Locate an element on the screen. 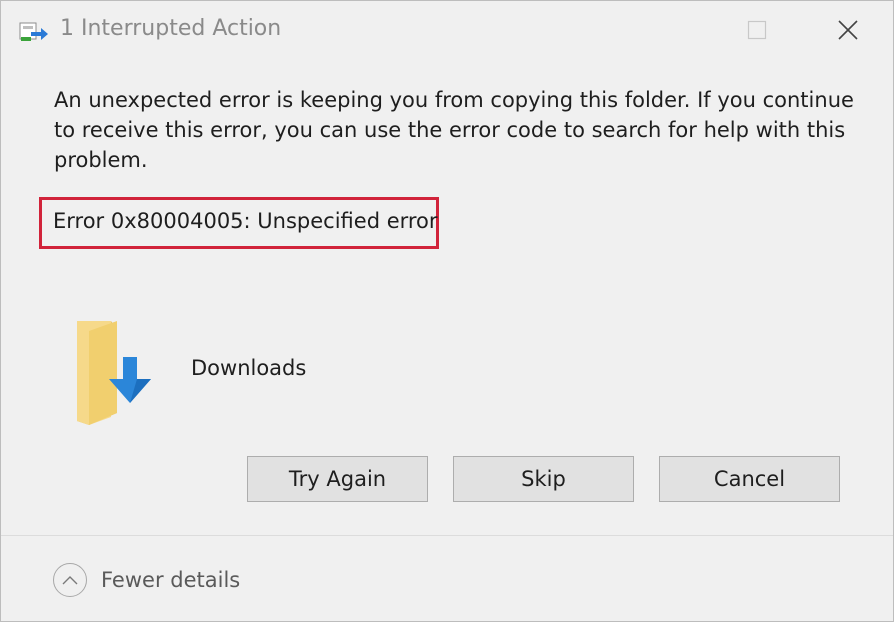  item-name: Downloads is located at coordinates (249, 368).